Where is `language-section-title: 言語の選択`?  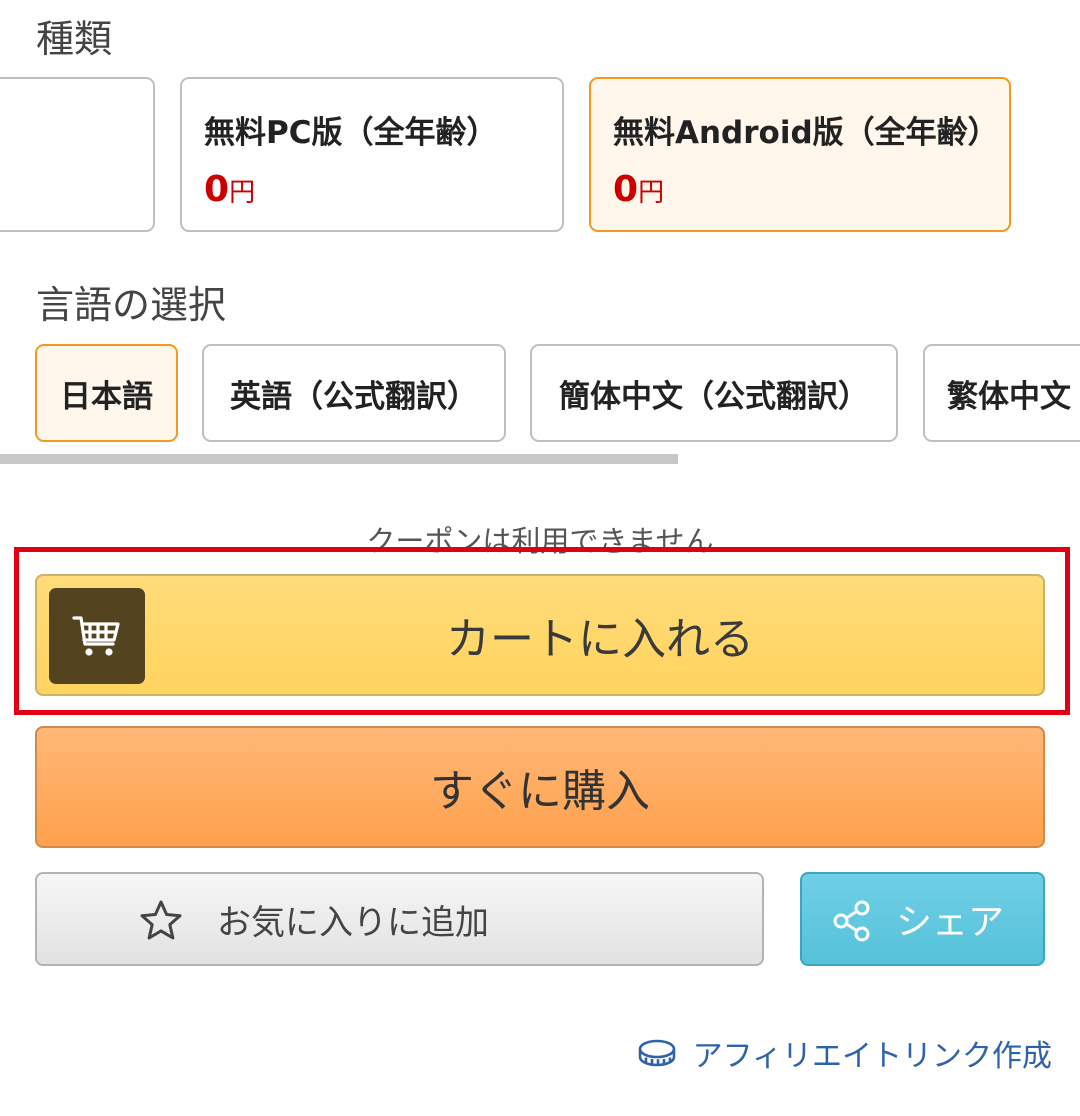 language-section-title: 言語の選択 is located at coordinates (131, 305).